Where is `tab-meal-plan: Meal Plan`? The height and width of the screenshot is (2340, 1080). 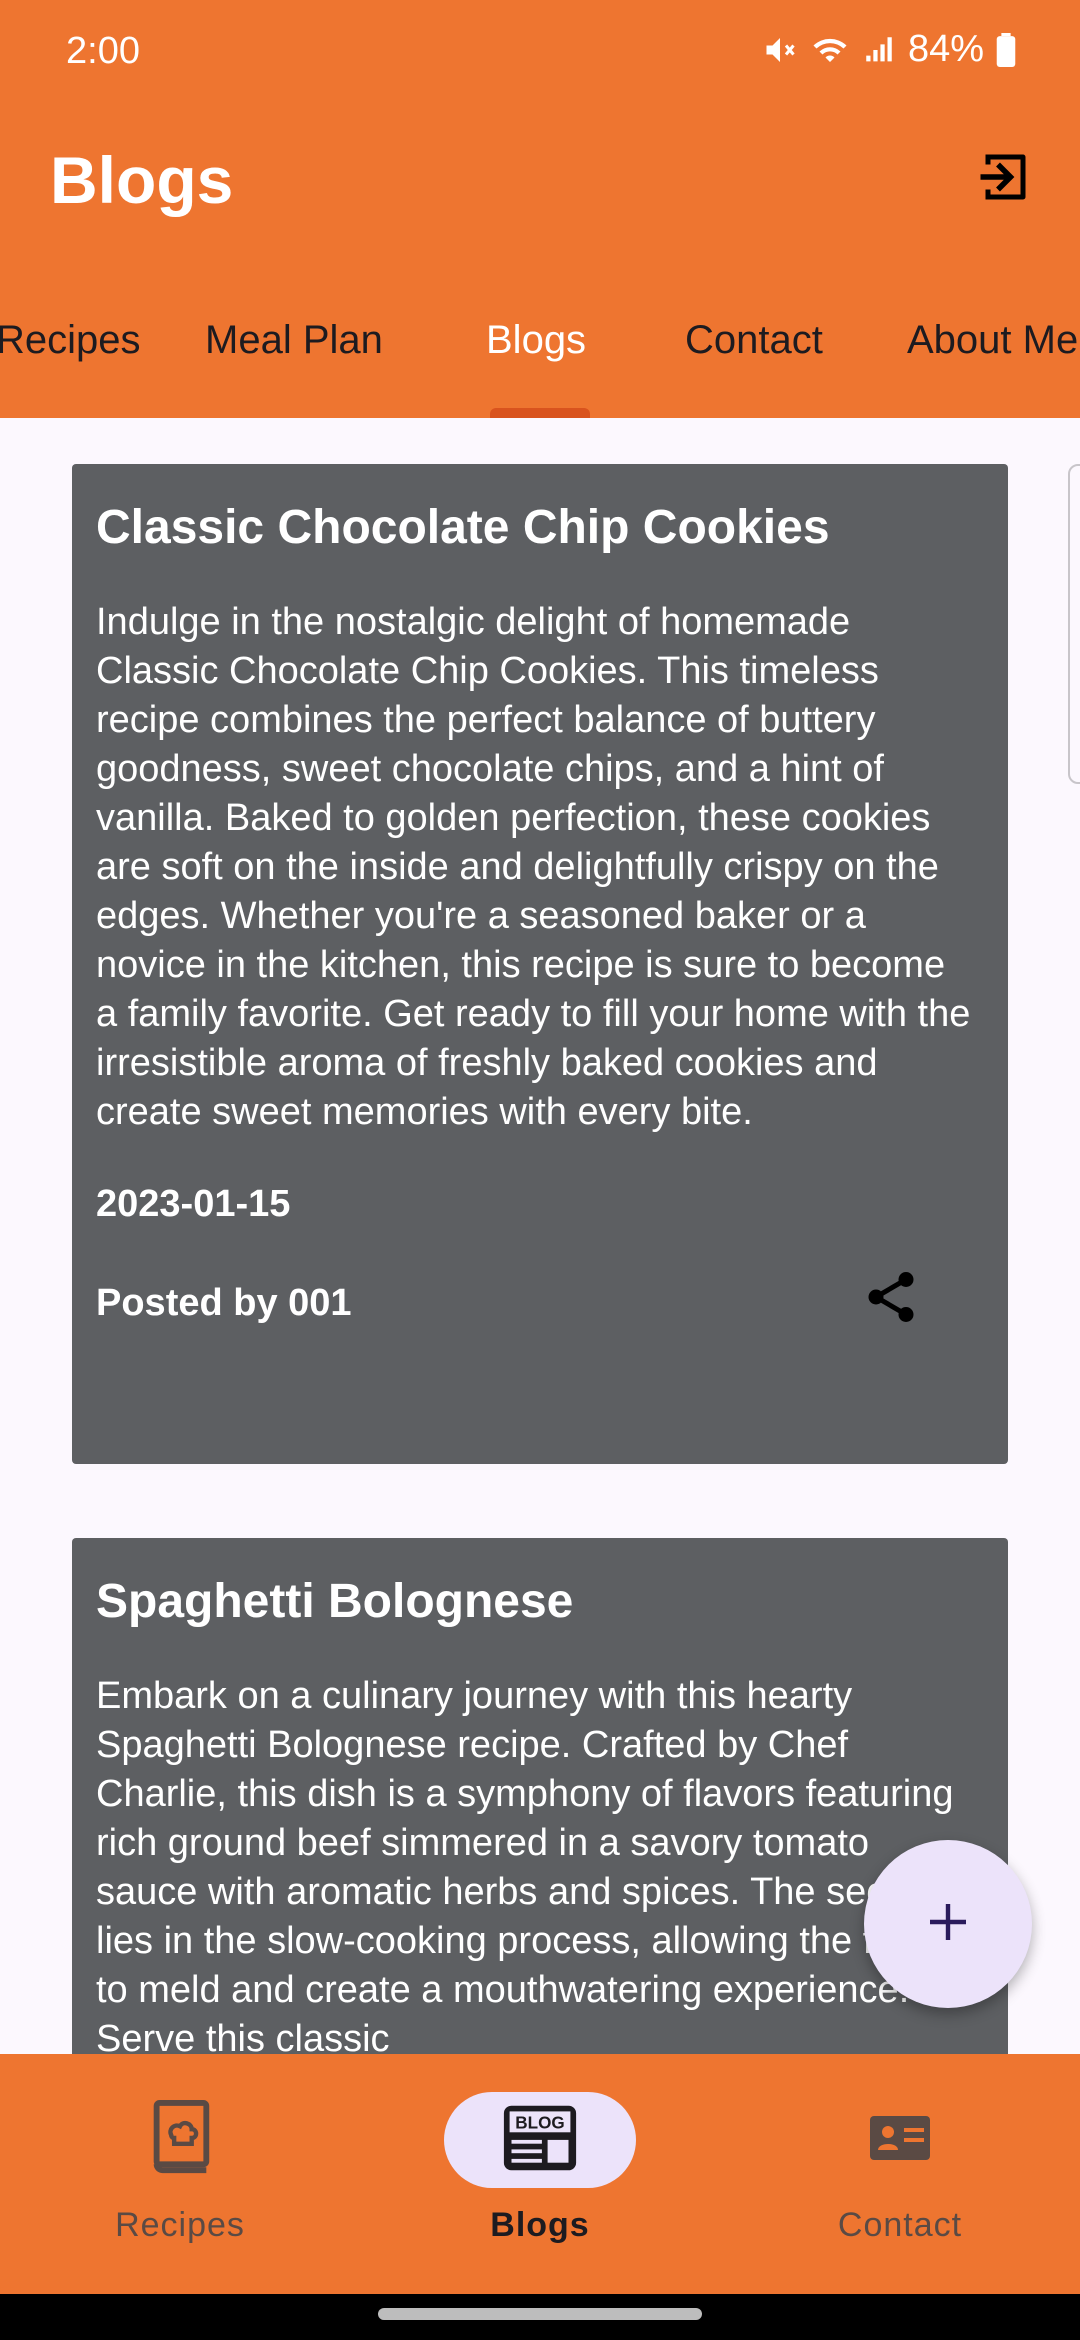 tab-meal-plan: Meal Plan is located at coordinates (294, 340).